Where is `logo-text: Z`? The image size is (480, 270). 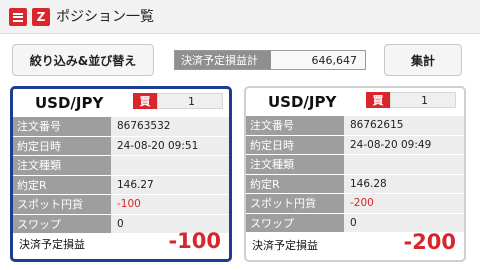 logo-text: Z is located at coordinates (41, 17).